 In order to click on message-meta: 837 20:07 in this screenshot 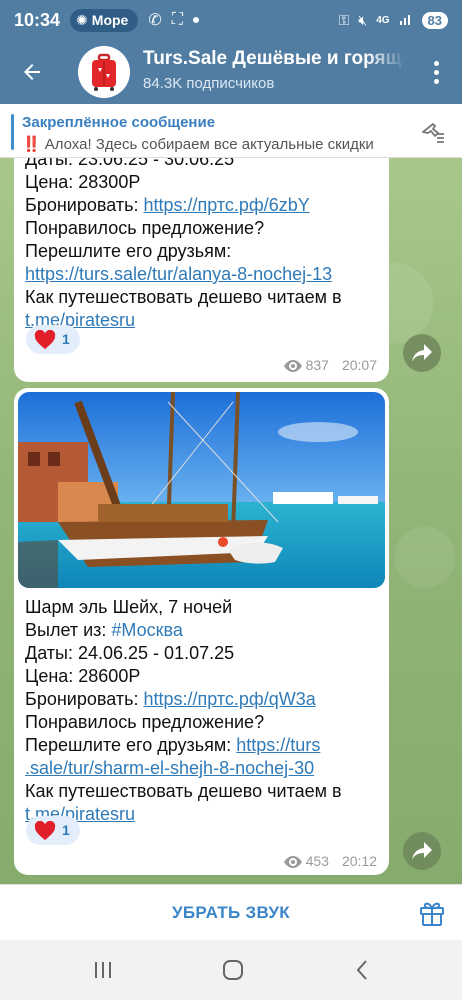, I will do `click(330, 365)`.